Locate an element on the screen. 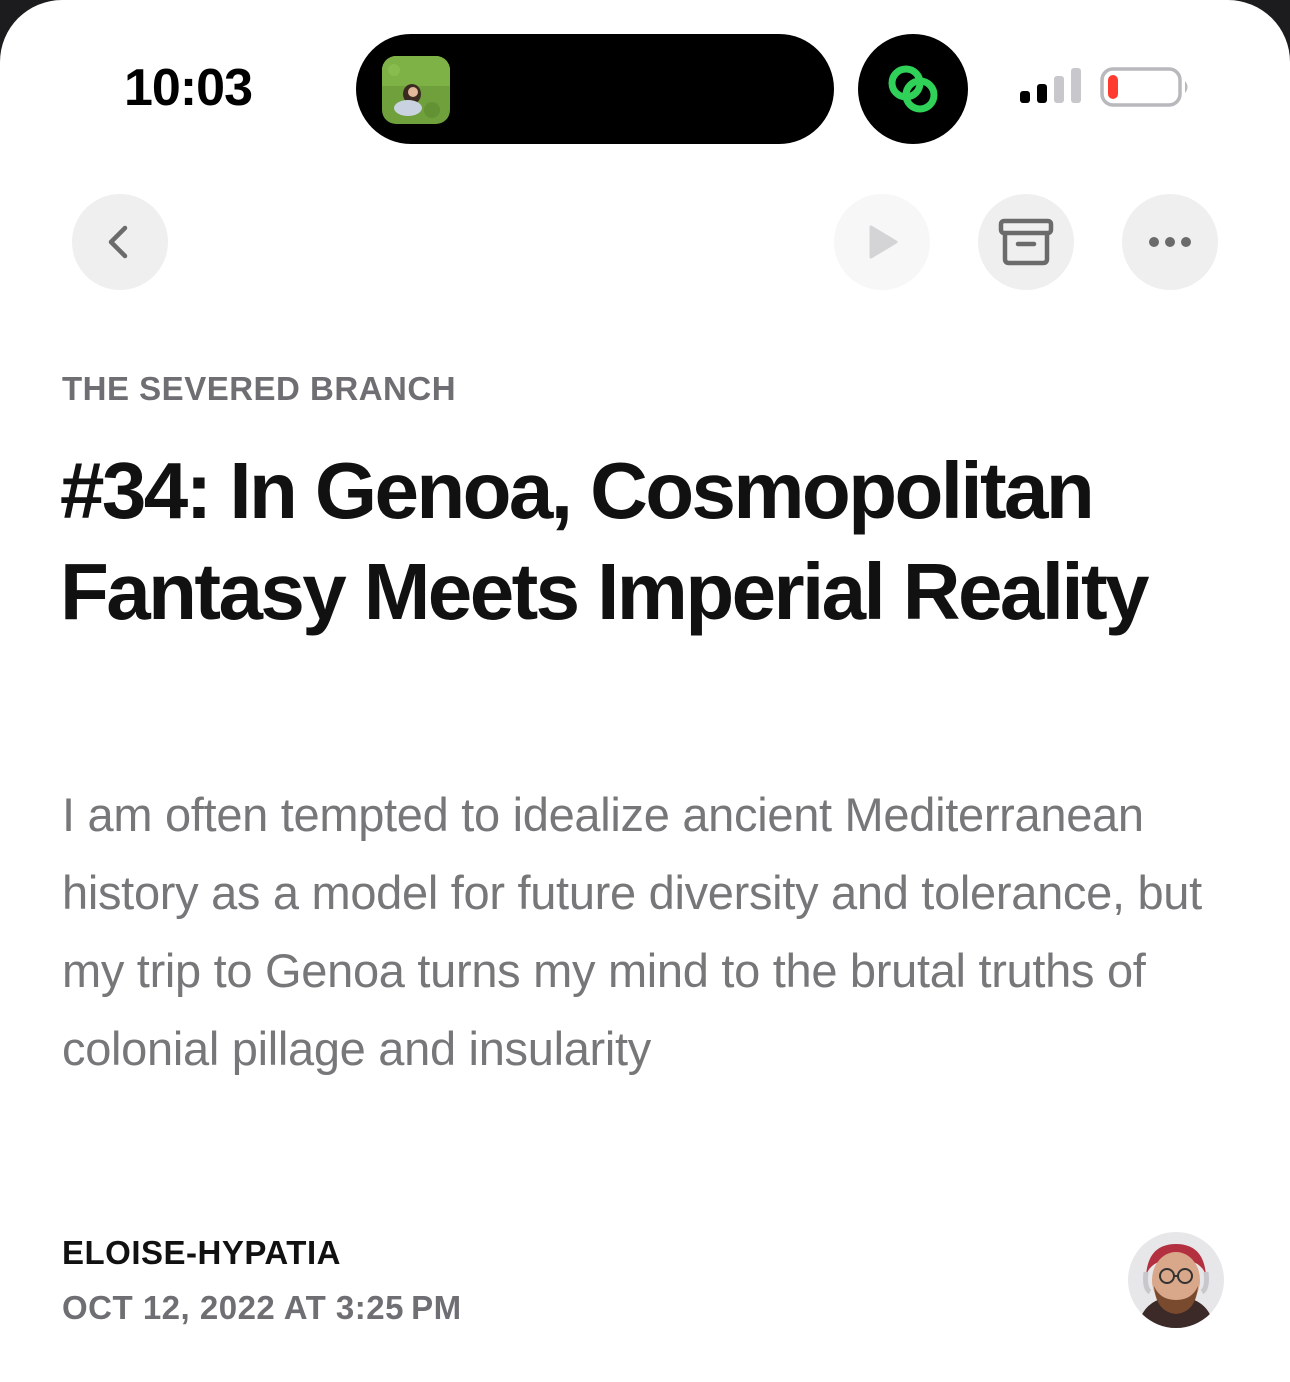 Image resolution: width=1290 pixels, height=1382 pixels. link-icon is located at coordinates (913, 89).